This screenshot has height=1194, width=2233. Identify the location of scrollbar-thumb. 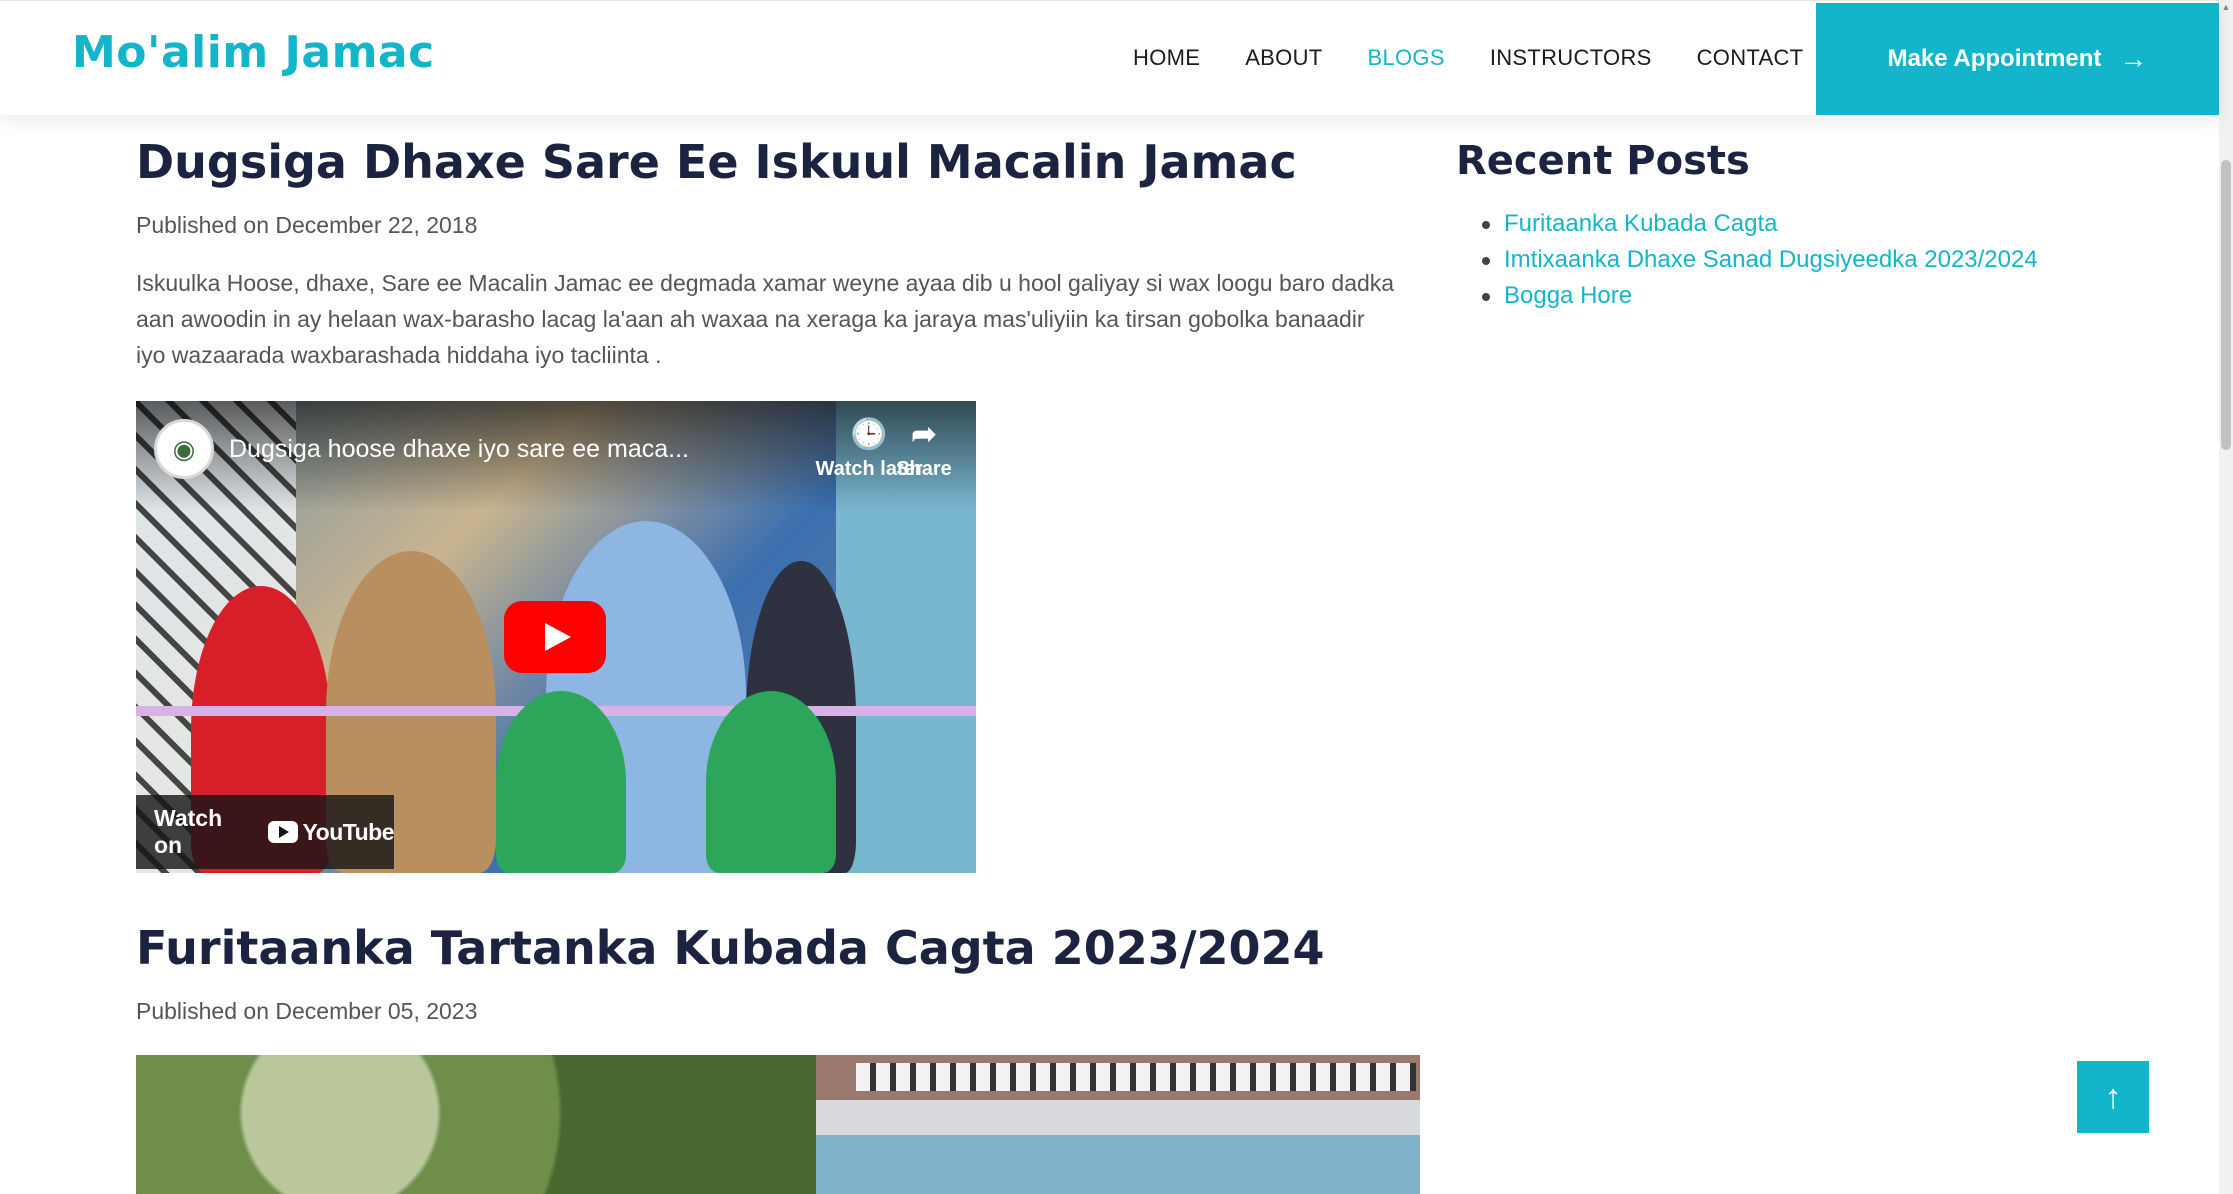
(2226, 305).